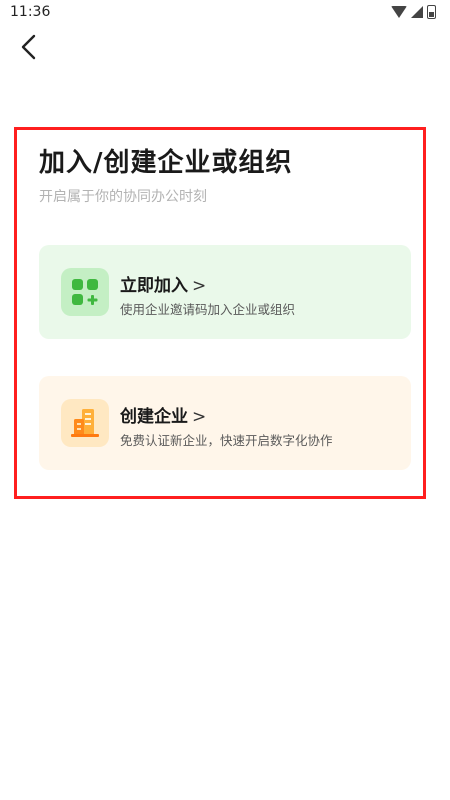 This screenshot has height=800, width=450. What do you see at coordinates (85, 423) in the screenshot?
I see `building-icon` at bounding box center [85, 423].